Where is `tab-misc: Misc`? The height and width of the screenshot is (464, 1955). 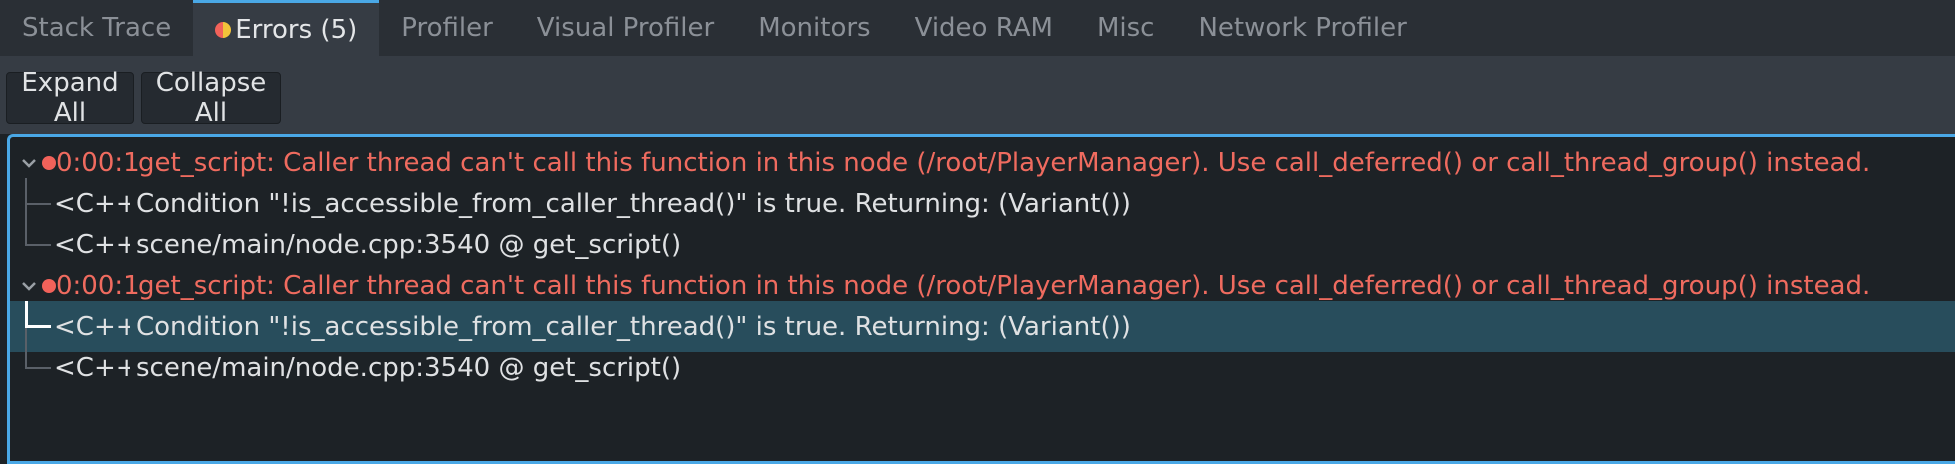 tab-misc: Misc is located at coordinates (1126, 28).